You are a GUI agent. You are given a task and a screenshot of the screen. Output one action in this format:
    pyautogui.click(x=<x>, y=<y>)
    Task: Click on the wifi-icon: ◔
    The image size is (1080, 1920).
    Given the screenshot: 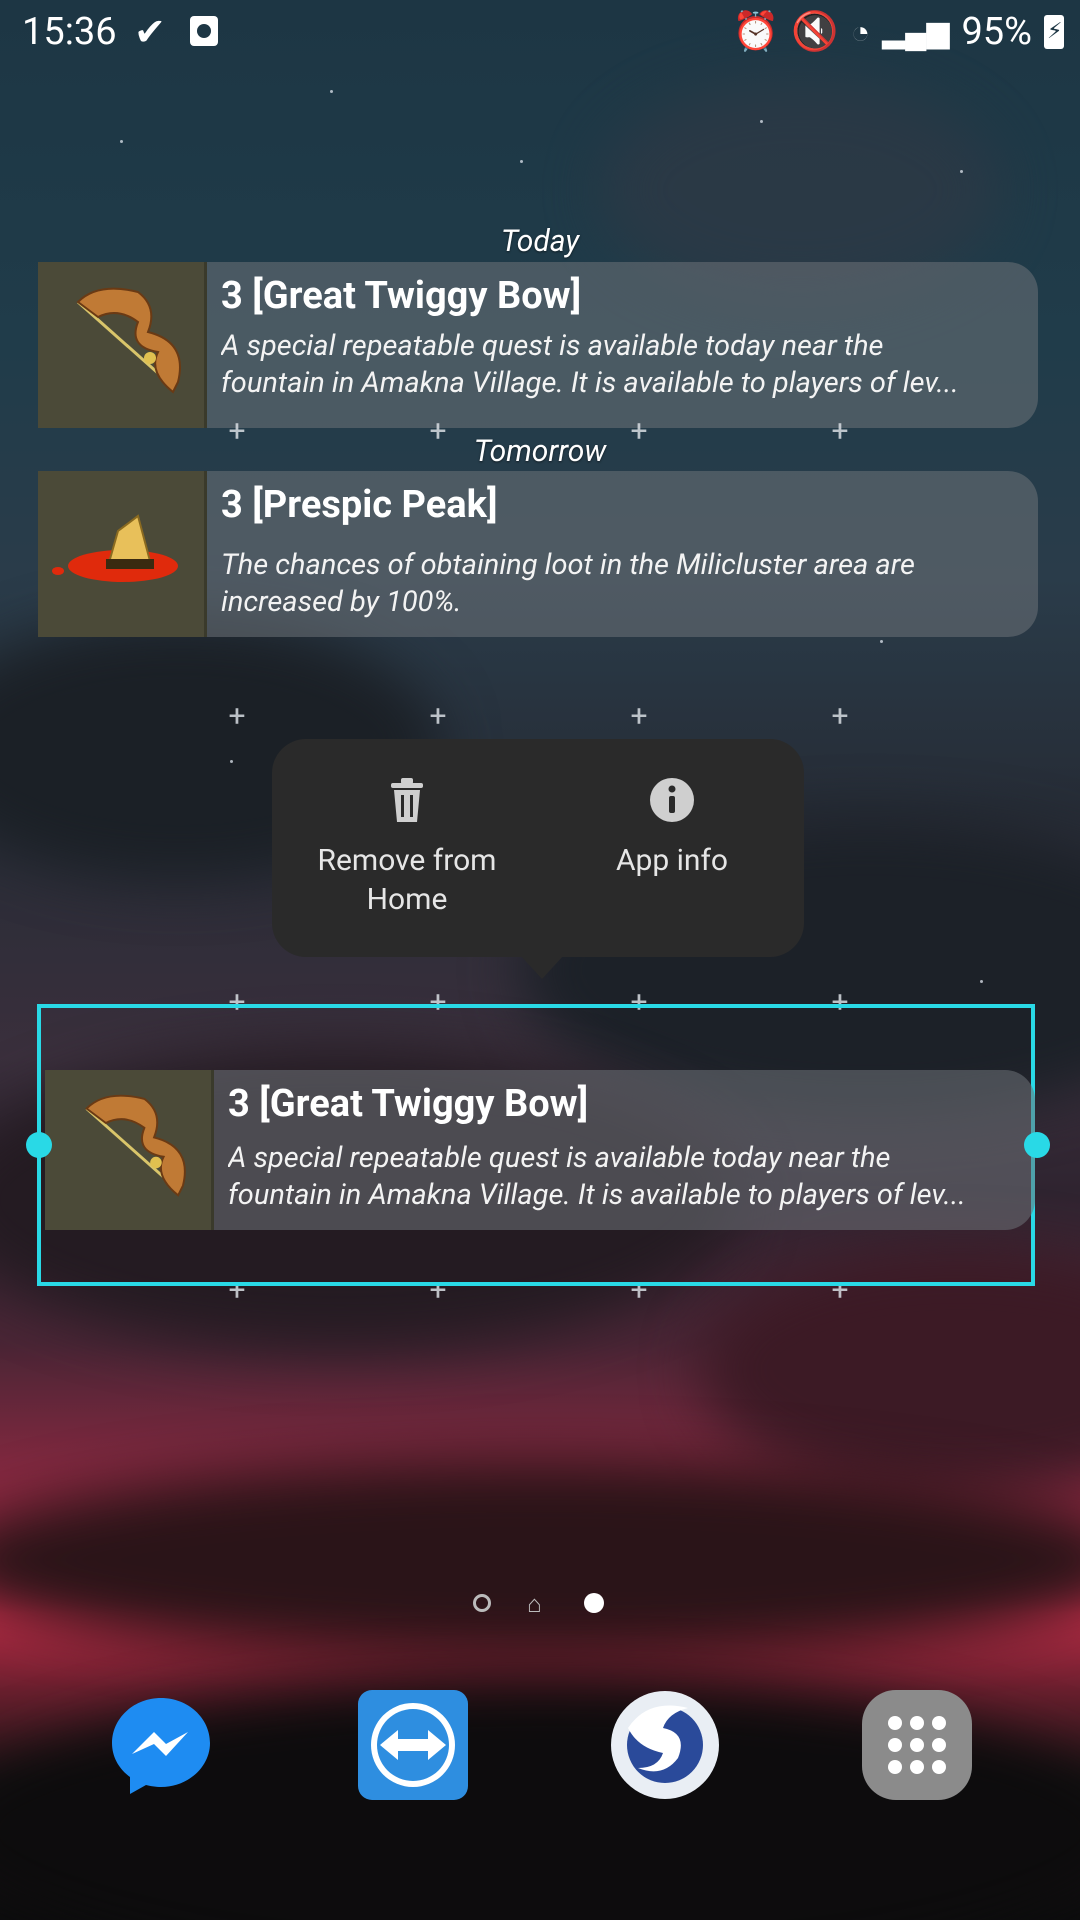 What is the action you would take?
    pyautogui.click(x=860, y=32)
    